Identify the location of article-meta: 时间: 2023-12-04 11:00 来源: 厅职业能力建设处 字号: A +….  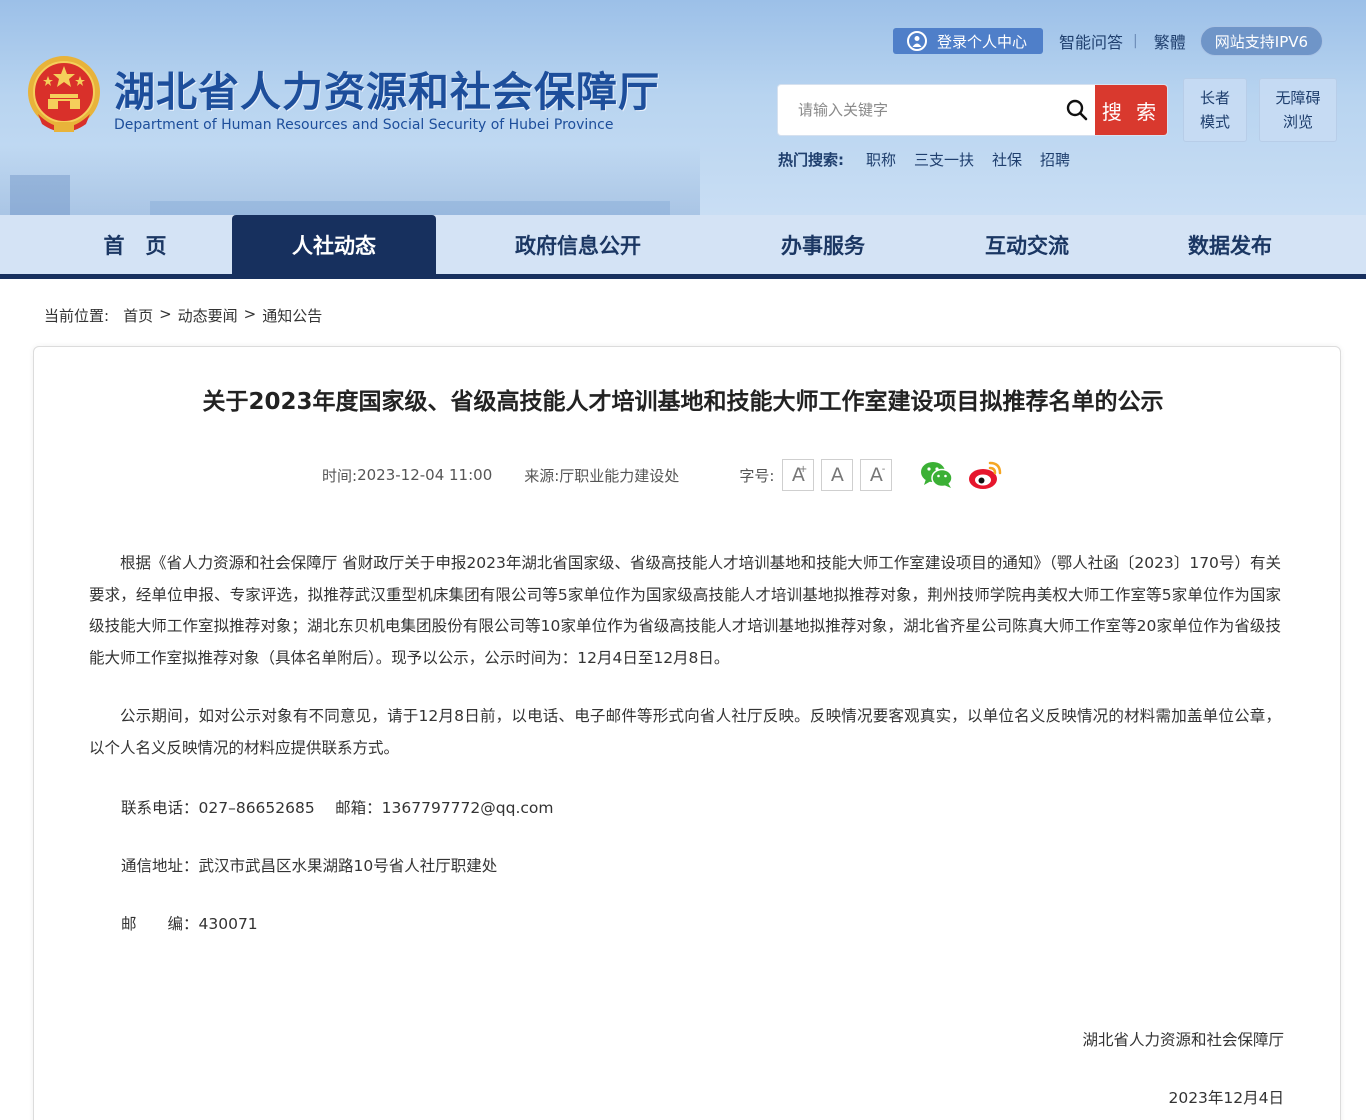
(662, 475).